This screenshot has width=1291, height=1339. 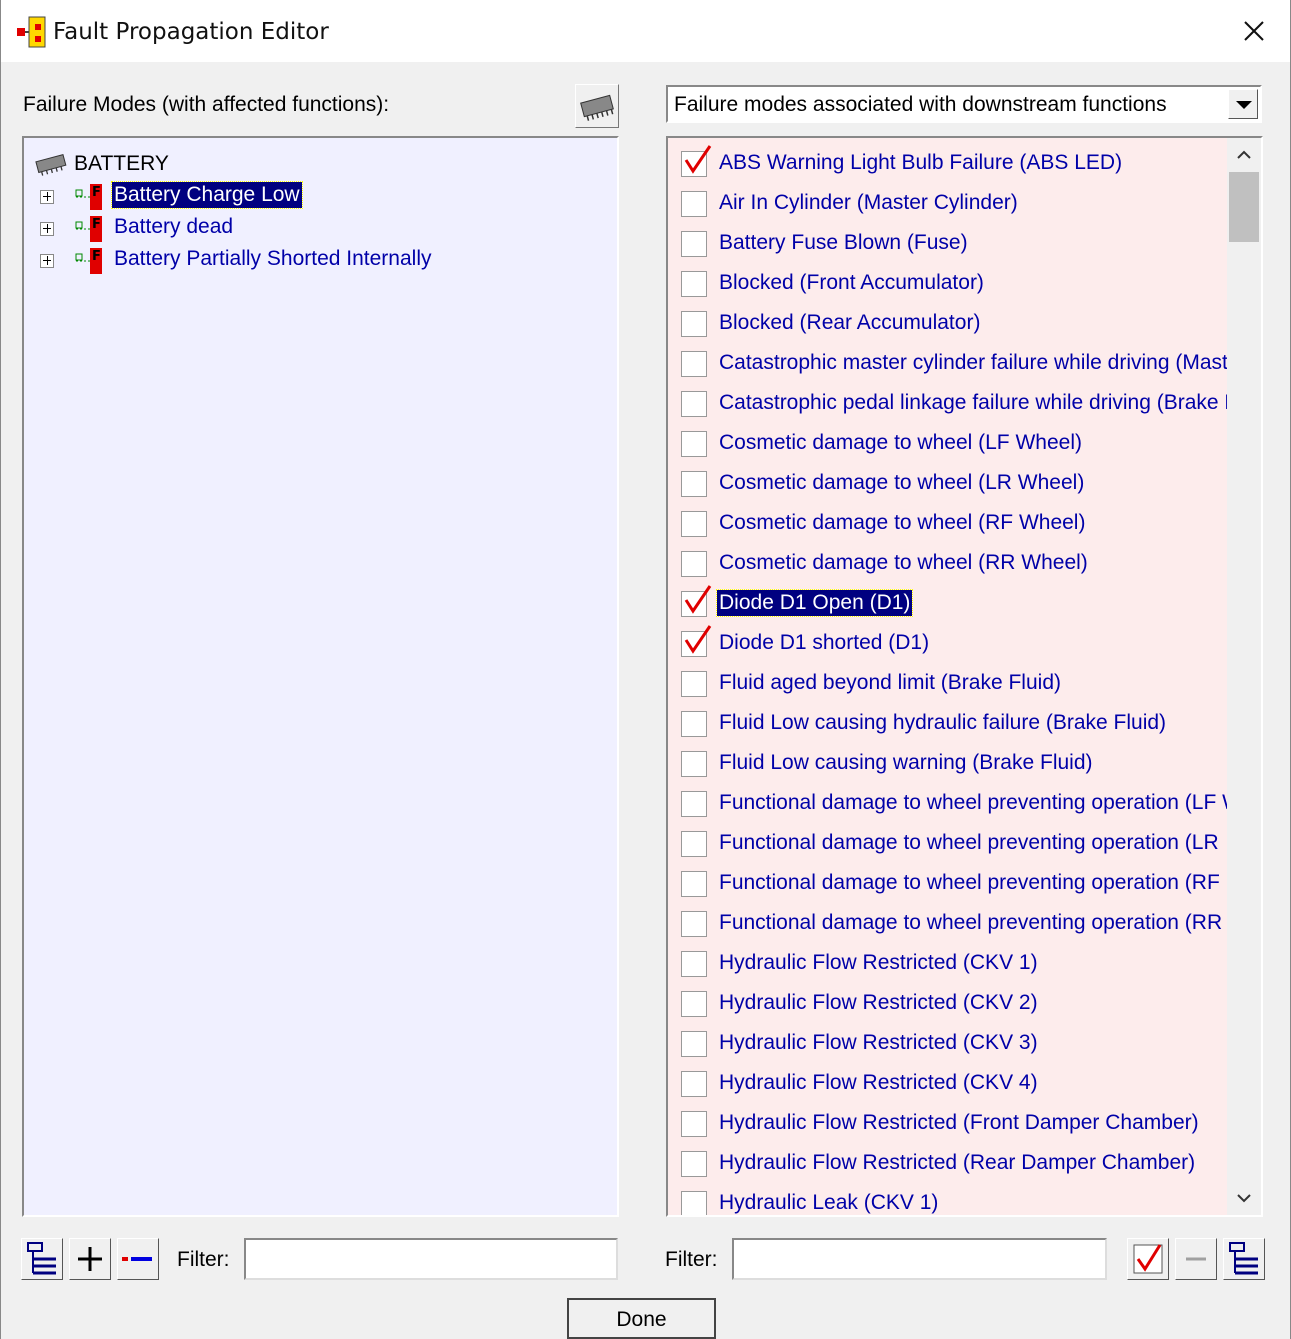 I want to click on checklist-item: Blocked (Front Accumulator), so click(x=948, y=284).